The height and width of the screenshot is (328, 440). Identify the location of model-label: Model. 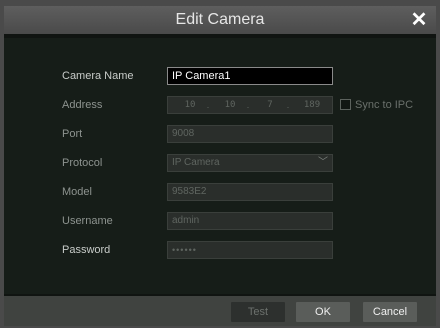
(77, 192).